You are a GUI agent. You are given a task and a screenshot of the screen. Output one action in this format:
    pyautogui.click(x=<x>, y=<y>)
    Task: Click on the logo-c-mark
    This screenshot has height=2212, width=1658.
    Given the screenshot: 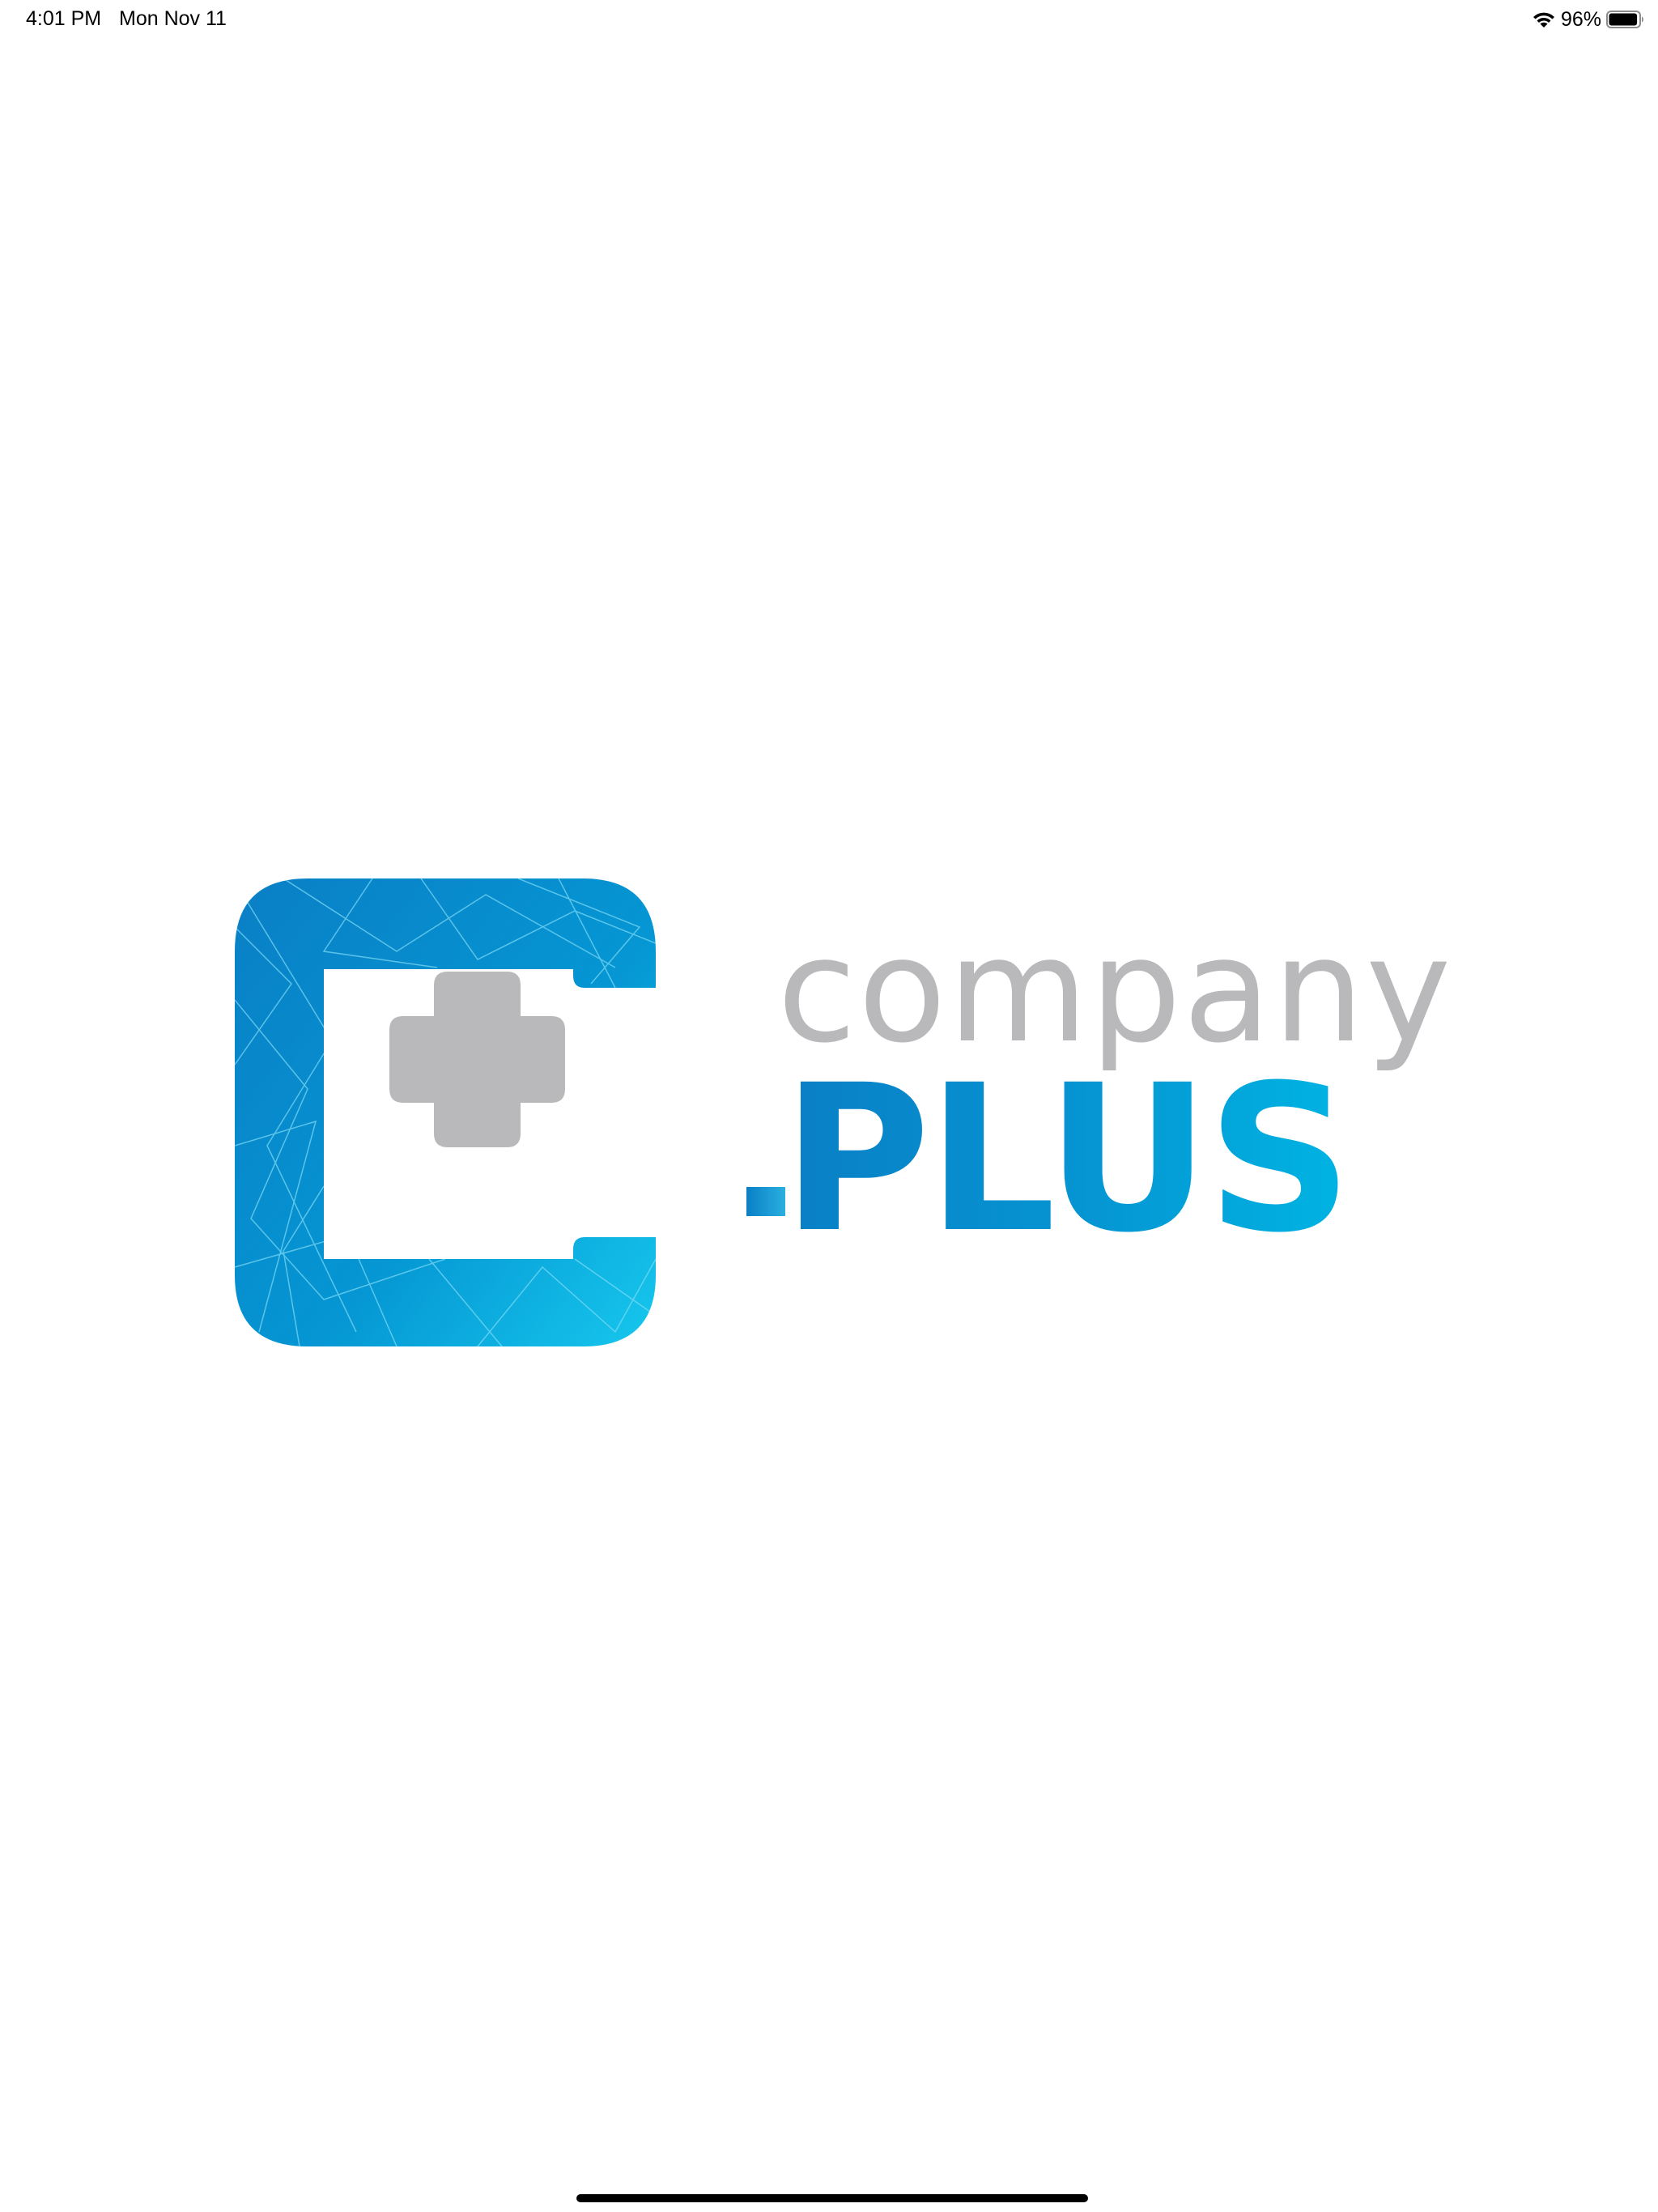 What is the action you would take?
    pyautogui.click(x=445, y=1112)
    